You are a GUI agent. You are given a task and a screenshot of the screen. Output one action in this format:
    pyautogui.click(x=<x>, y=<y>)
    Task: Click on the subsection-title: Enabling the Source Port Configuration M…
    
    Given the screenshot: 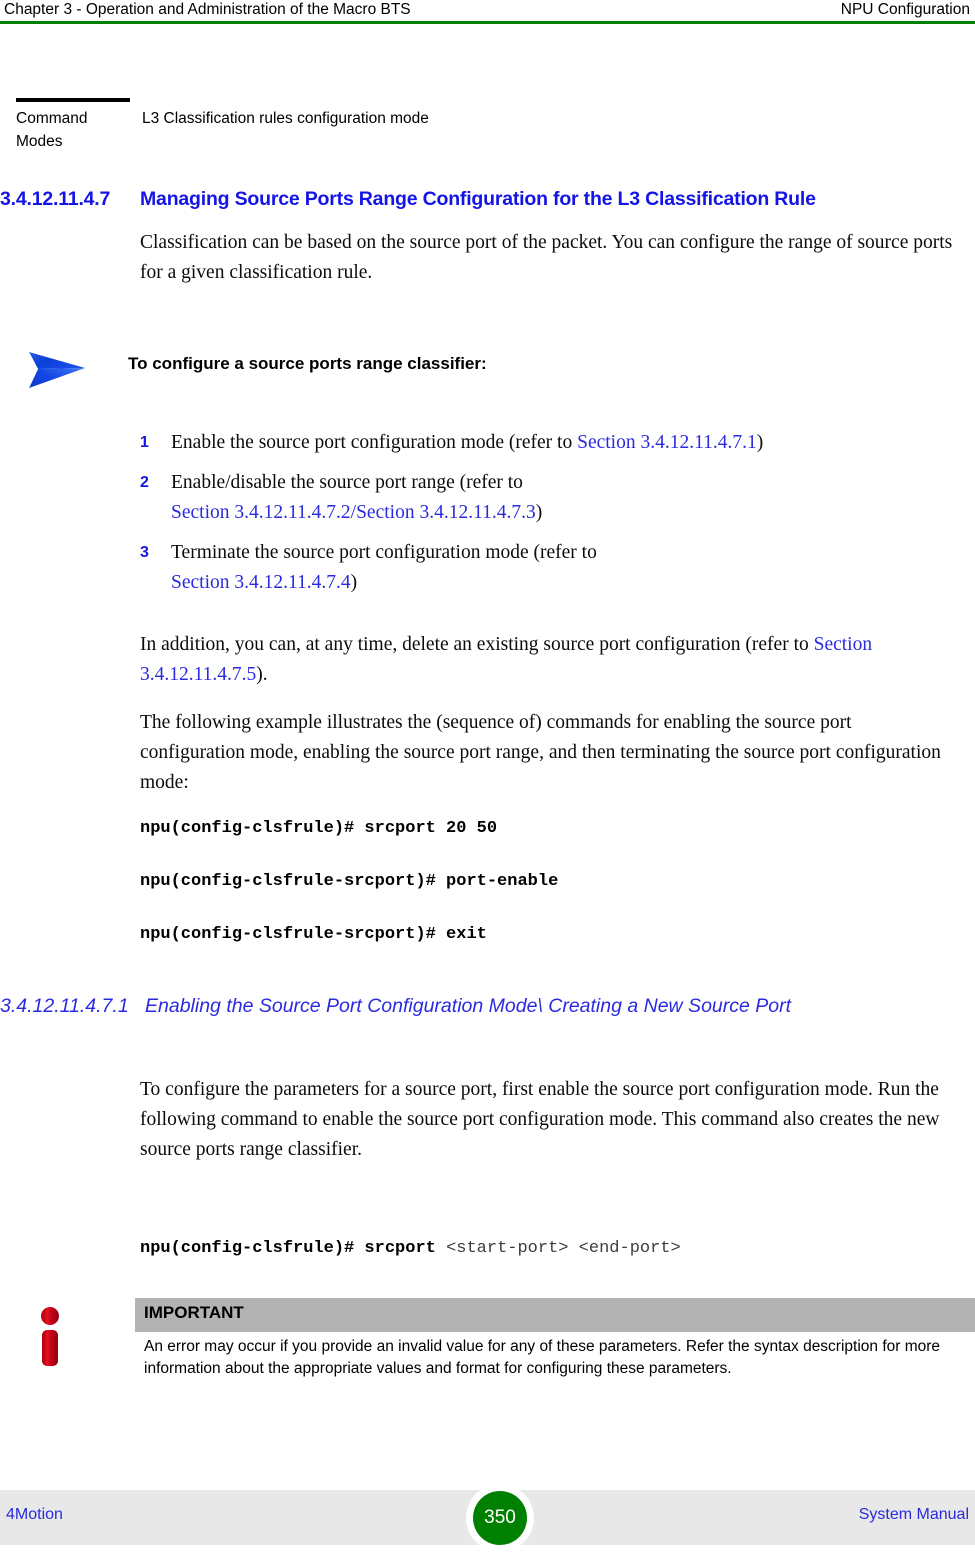 What is the action you would take?
    pyautogui.click(x=468, y=1006)
    